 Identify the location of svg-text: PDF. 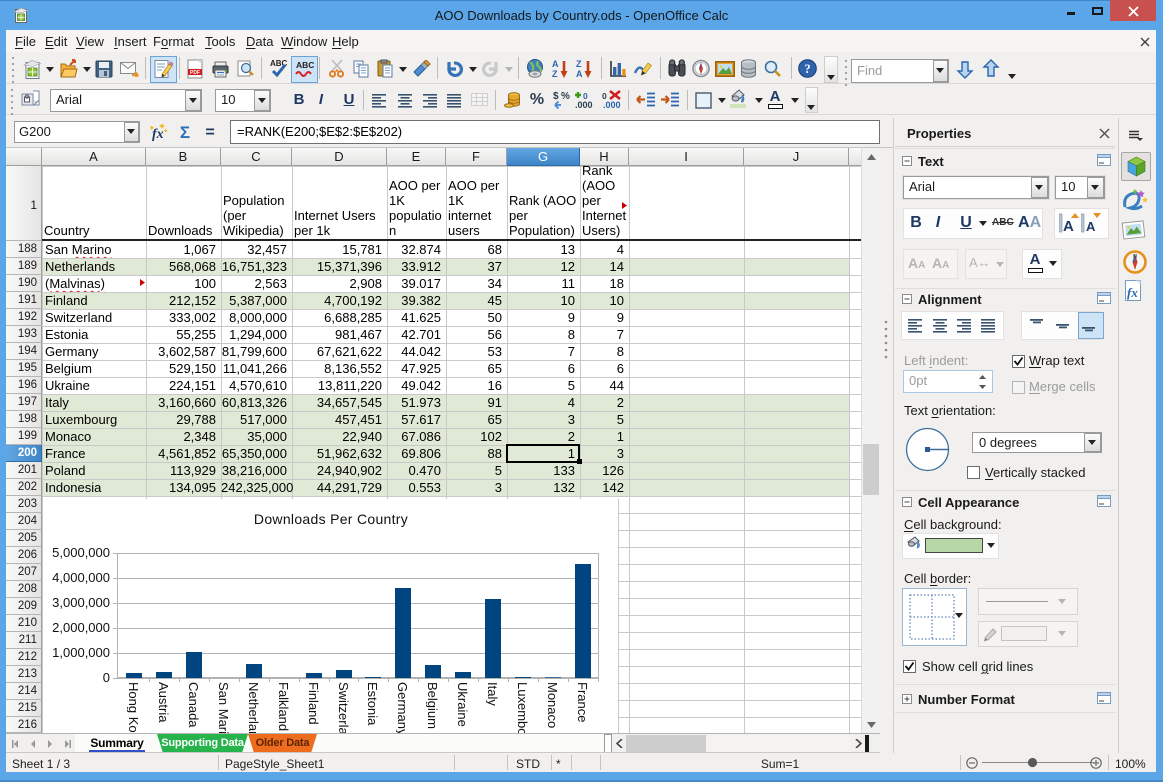
(195, 73).